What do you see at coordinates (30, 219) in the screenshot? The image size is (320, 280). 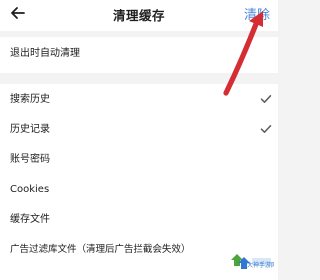 I see `list-item-label: 缓存文件` at bounding box center [30, 219].